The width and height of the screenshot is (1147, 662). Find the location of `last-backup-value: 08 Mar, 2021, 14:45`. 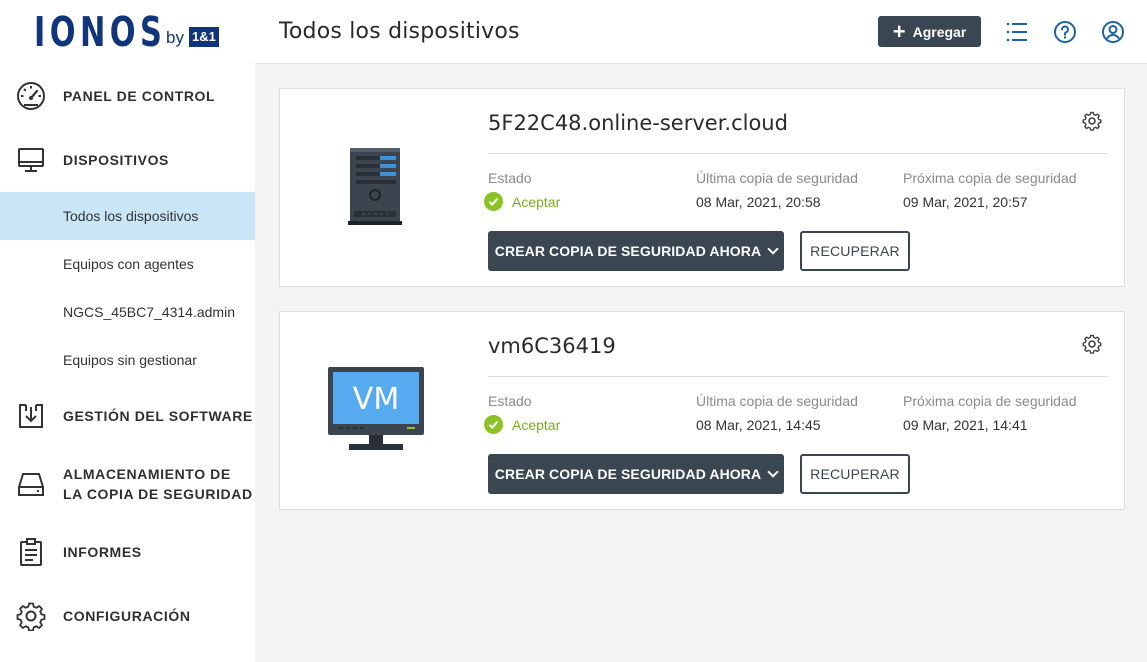

last-backup-value: 08 Mar, 2021, 14:45 is located at coordinates (758, 425).